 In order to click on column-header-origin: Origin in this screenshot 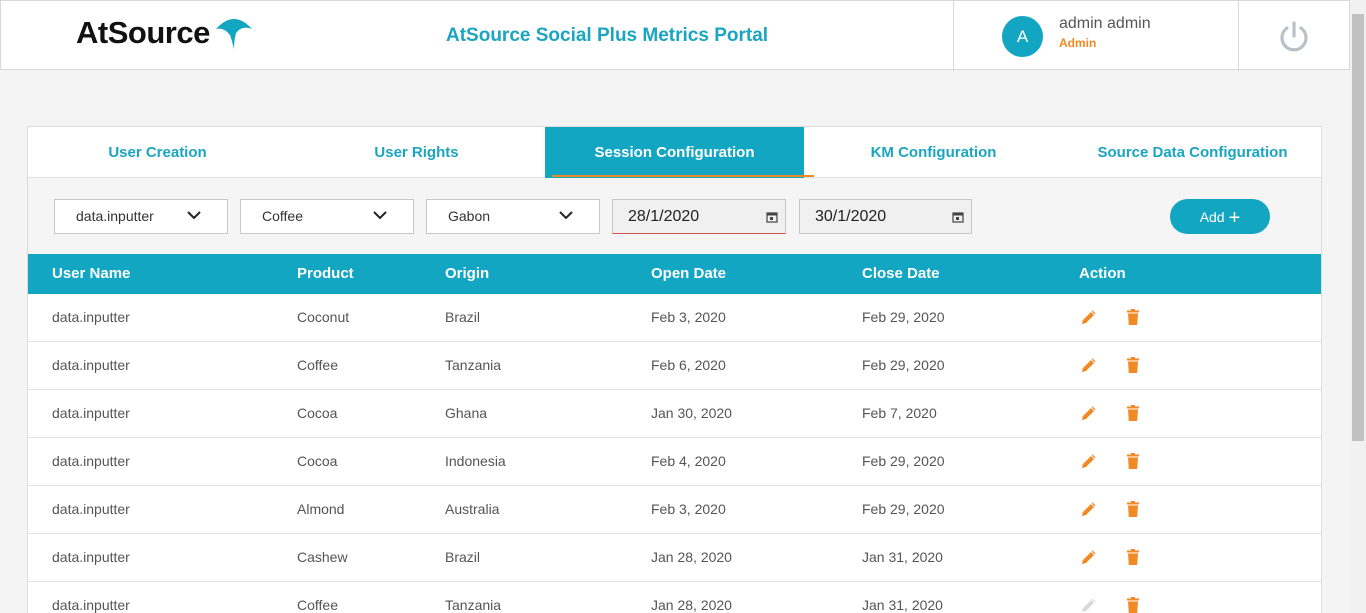, I will do `click(467, 274)`.